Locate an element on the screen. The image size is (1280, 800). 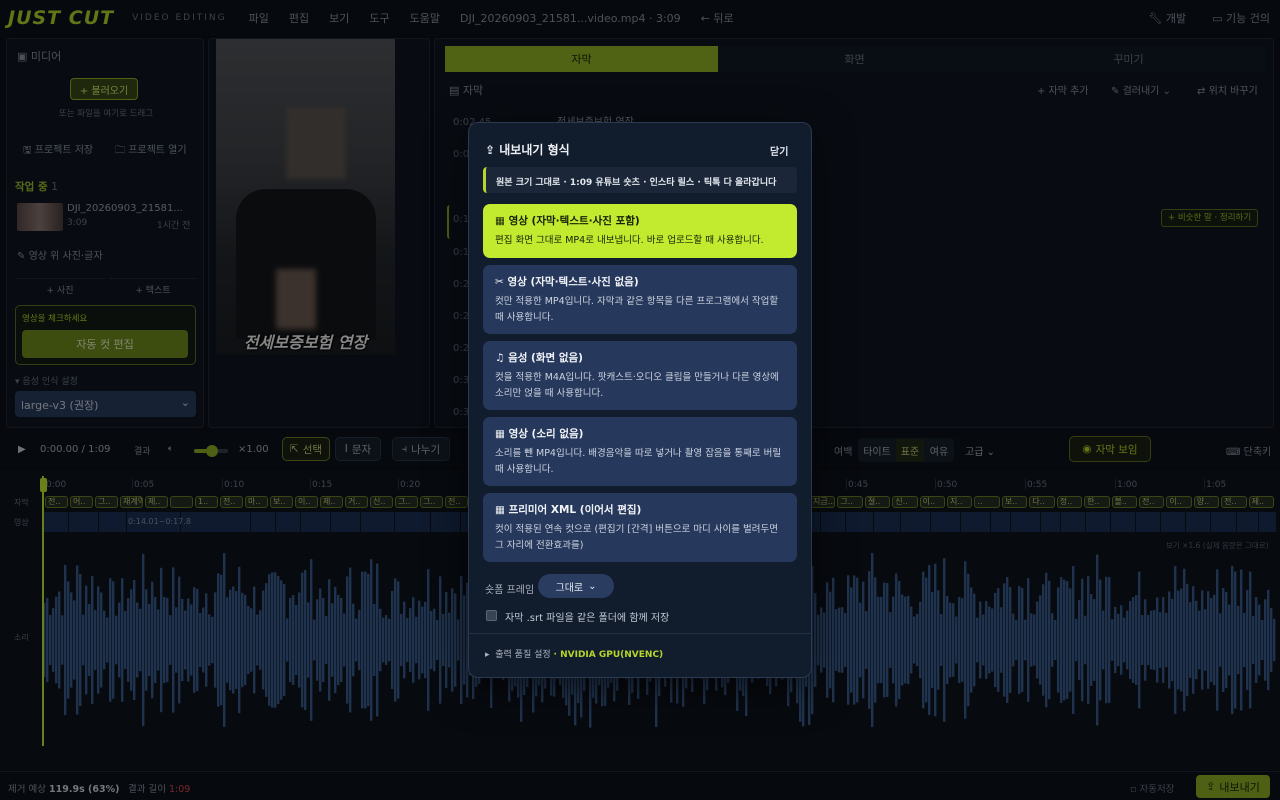
close-button: 닫기 is located at coordinates (779, 150).